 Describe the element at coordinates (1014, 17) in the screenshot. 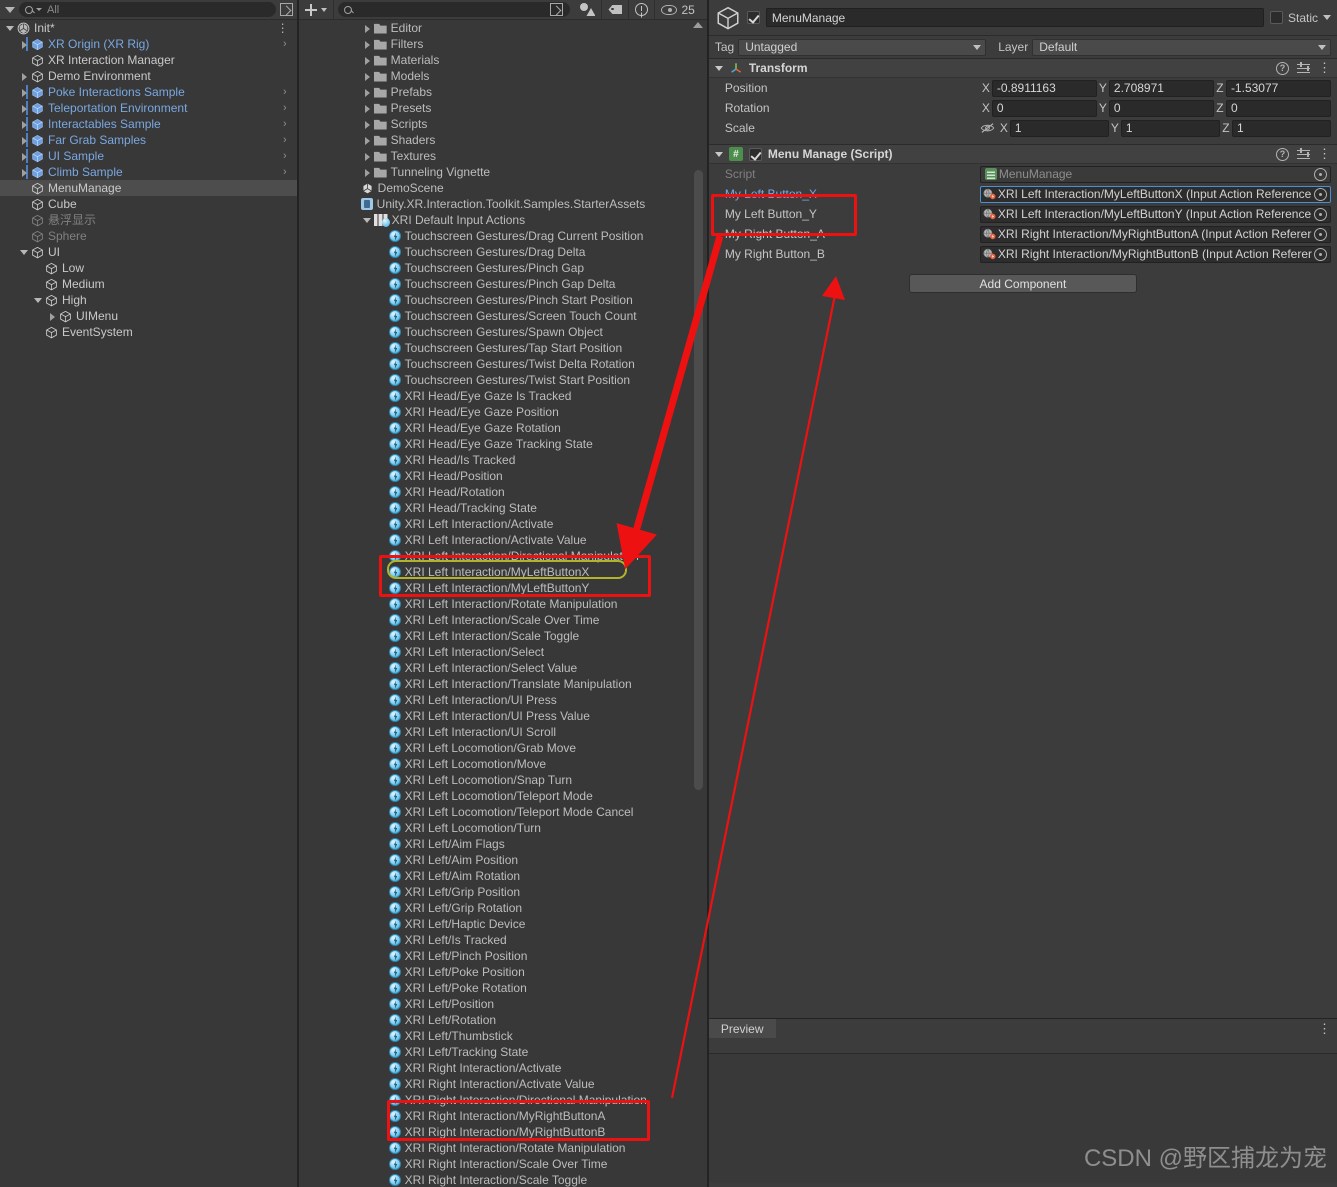

I see `gameobject-name-input: MenuManage` at that location.